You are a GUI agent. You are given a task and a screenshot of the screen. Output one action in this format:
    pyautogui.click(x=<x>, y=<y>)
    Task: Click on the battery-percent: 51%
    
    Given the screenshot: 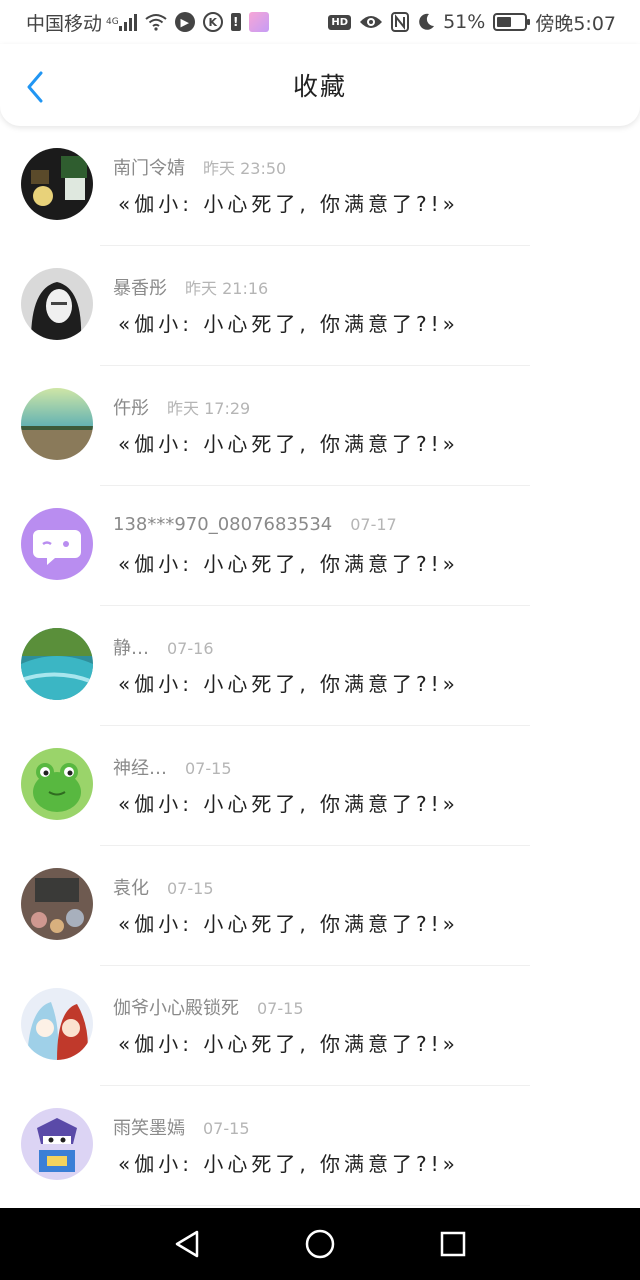 What is the action you would take?
    pyautogui.click(x=464, y=22)
    